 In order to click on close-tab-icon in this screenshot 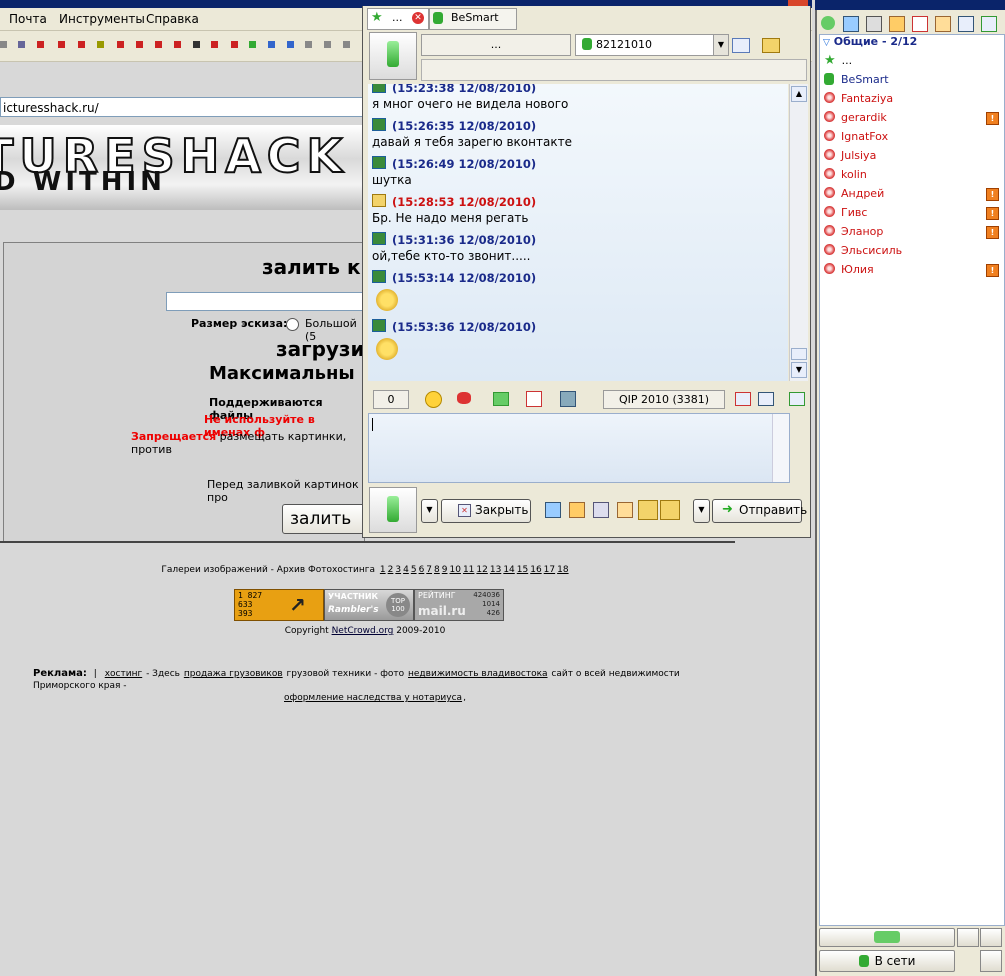, I will do `click(797, 399)`.